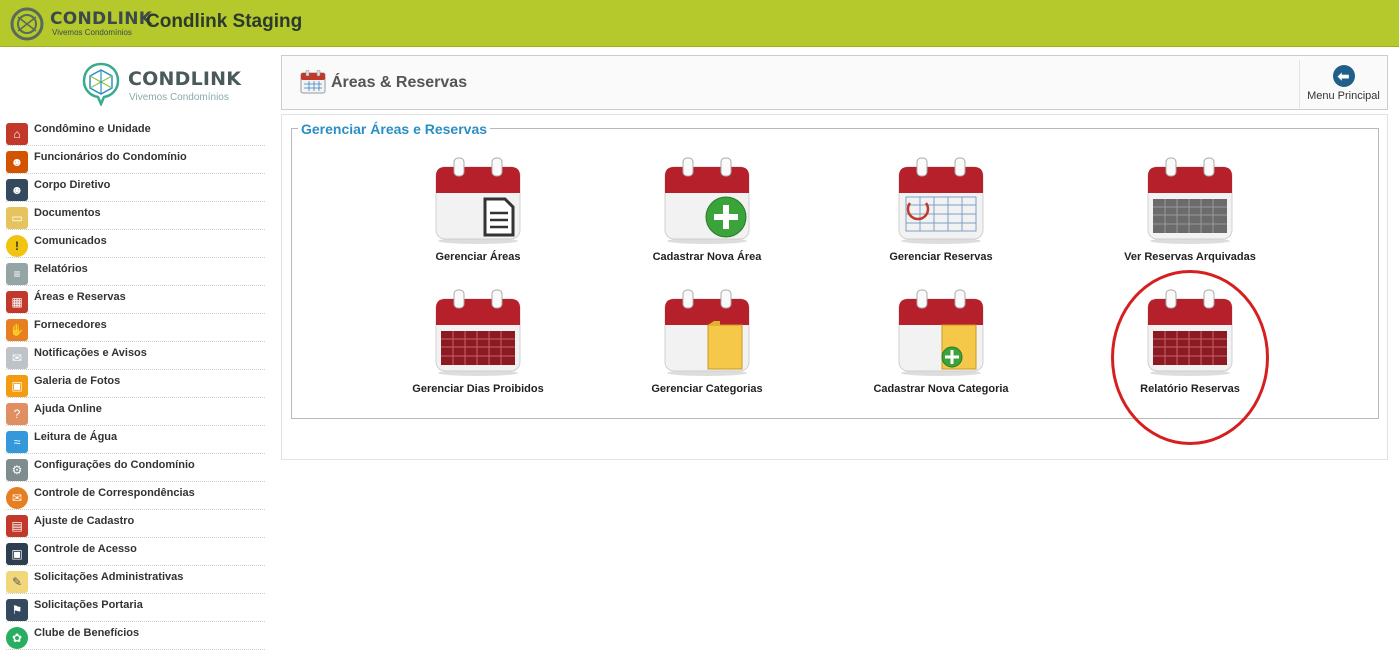 The height and width of the screenshot is (661, 1399). Describe the element at coordinates (135, 636) in the screenshot. I see `sidebar-item-clube-beneficios: ✿ Clube de Benefícios` at that location.